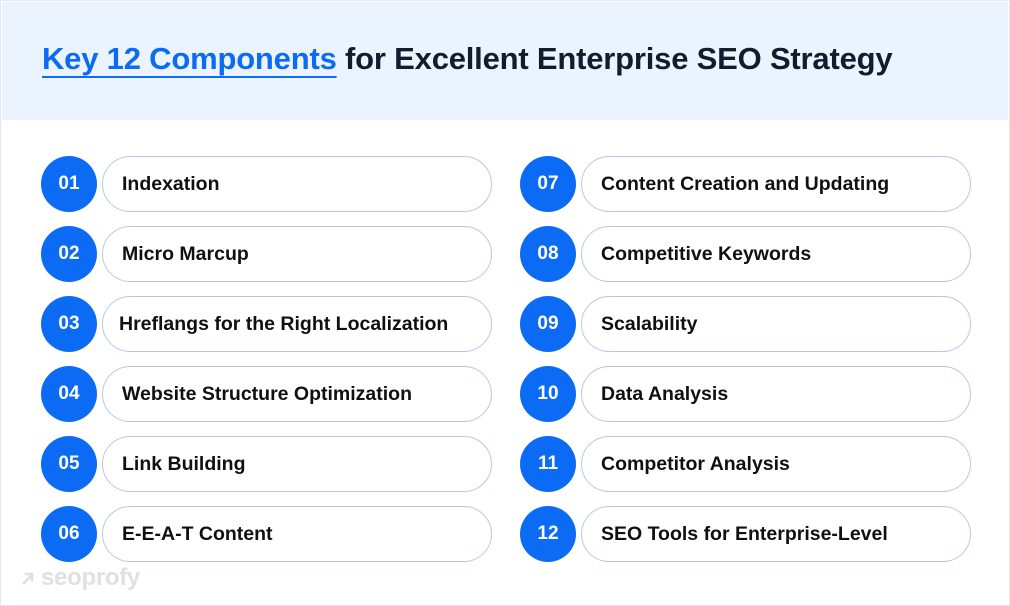  I want to click on component-number-badge: 10, so click(548, 394).